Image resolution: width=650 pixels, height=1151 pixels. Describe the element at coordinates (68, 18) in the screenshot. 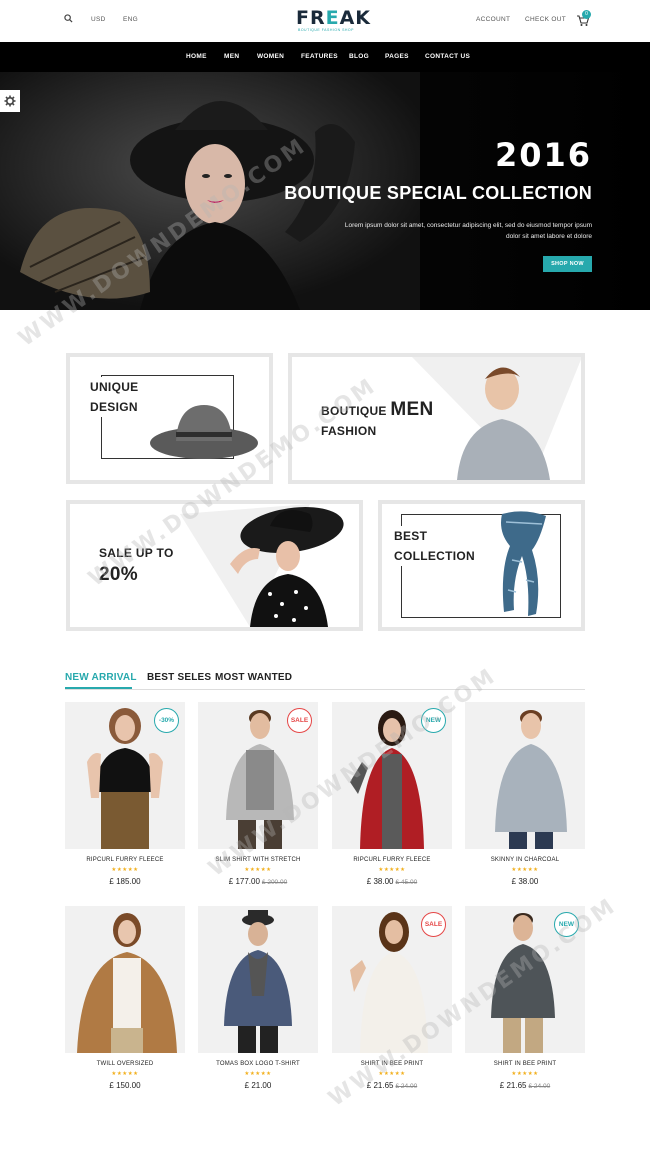

I see `search-icon` at that location.